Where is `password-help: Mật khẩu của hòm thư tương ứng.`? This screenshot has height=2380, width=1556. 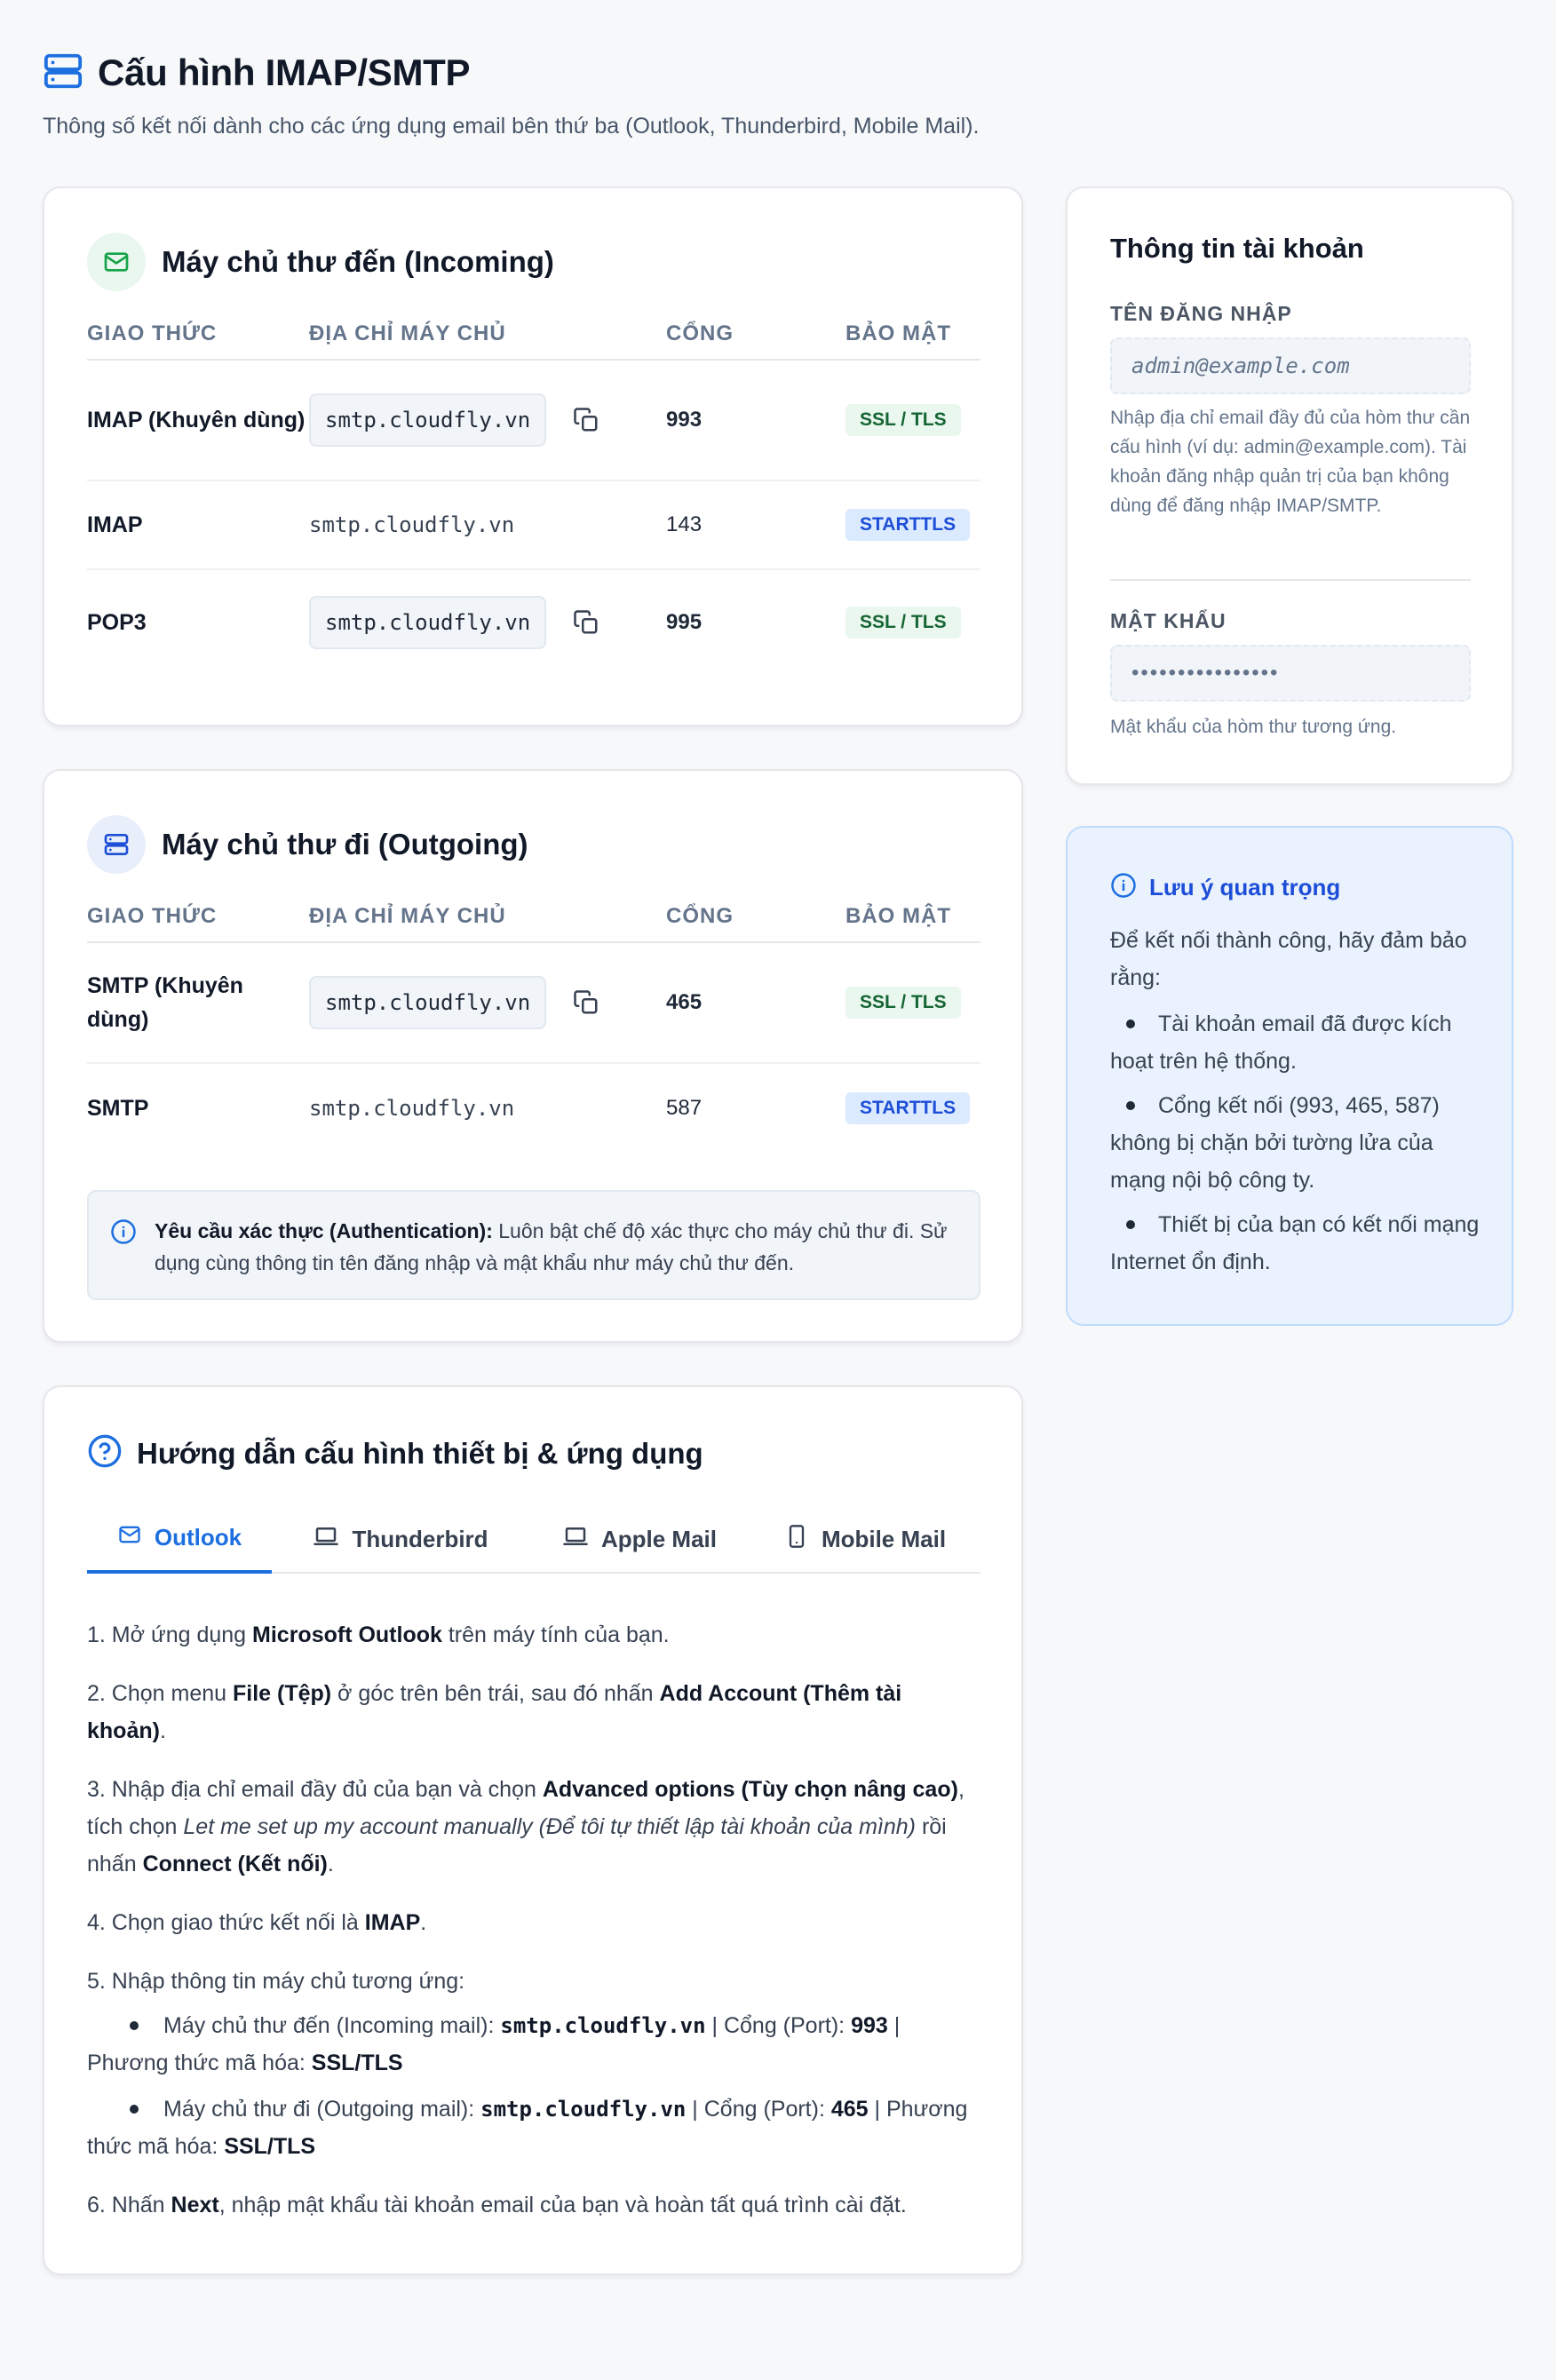 password-help: Mật khẩu của hòm thư tương ứng. is located at coordinates (1253, 727).